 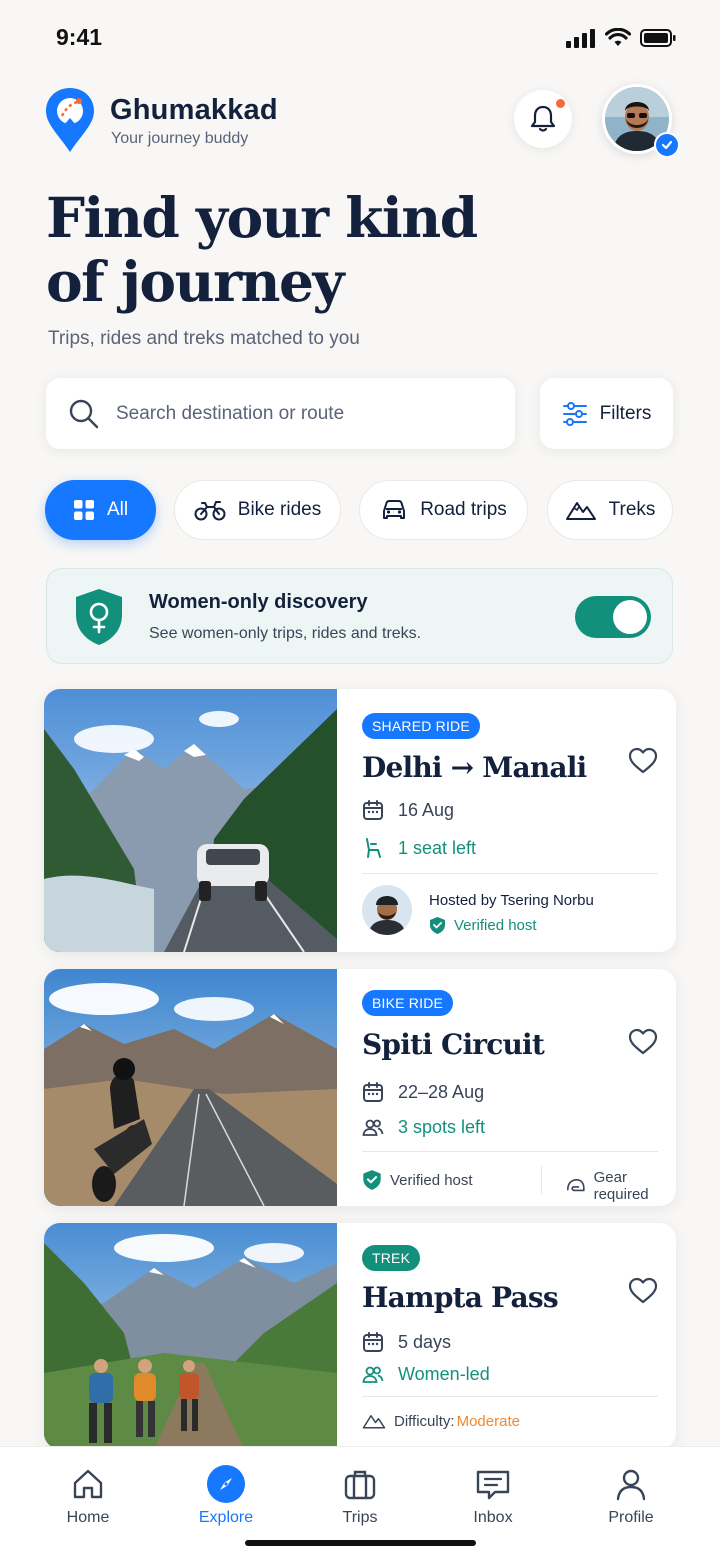 What do you see at coordinates (262, 217) in the screenshot?
I see `page-title-line-1: Find your kind` at bounding box center [262, 217].